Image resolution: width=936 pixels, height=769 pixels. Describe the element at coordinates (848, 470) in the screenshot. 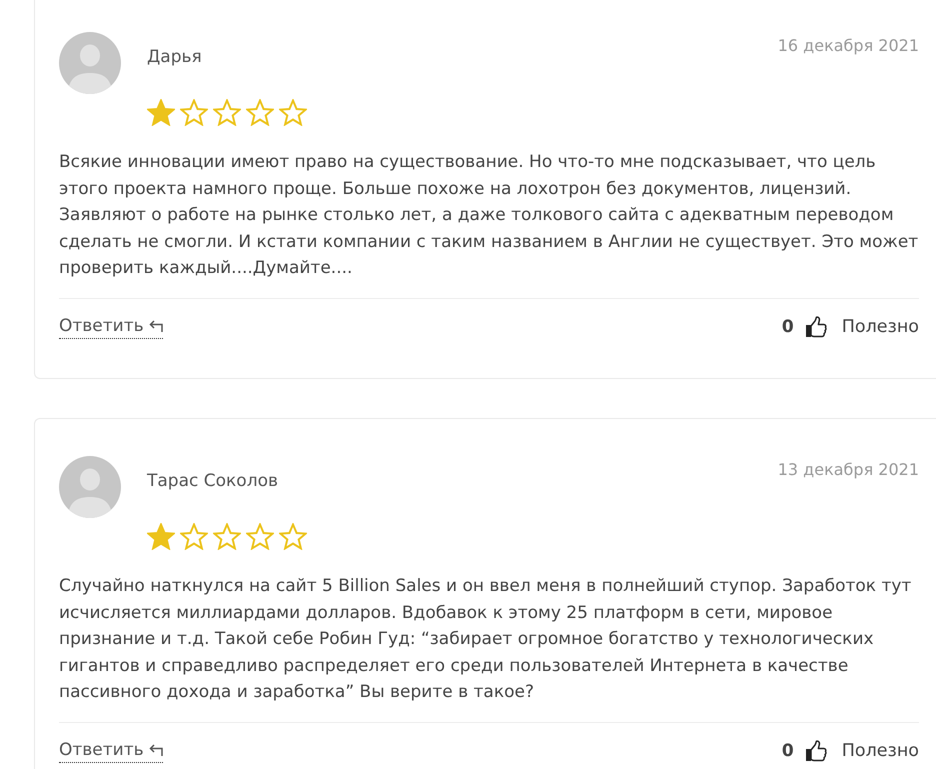

I see `review-date: 13 декабря 2021` at that location.